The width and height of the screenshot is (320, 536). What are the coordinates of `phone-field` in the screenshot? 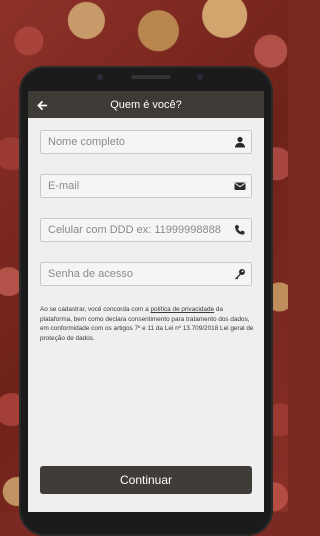 It's located at (146, 230).